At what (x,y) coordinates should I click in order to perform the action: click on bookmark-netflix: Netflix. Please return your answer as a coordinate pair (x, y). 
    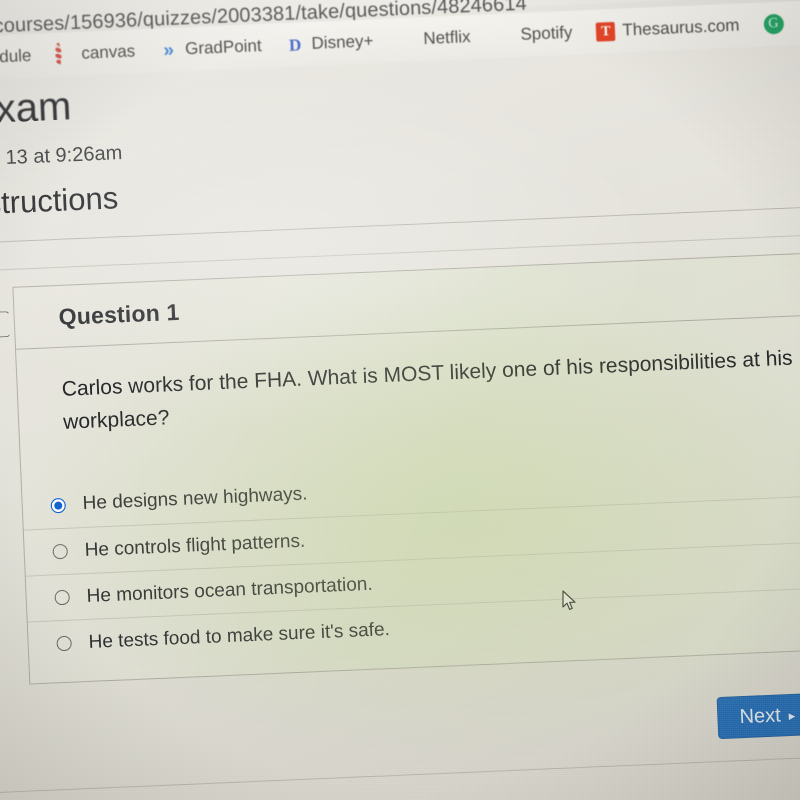
    Looking at the image, I should click on (434, 38).